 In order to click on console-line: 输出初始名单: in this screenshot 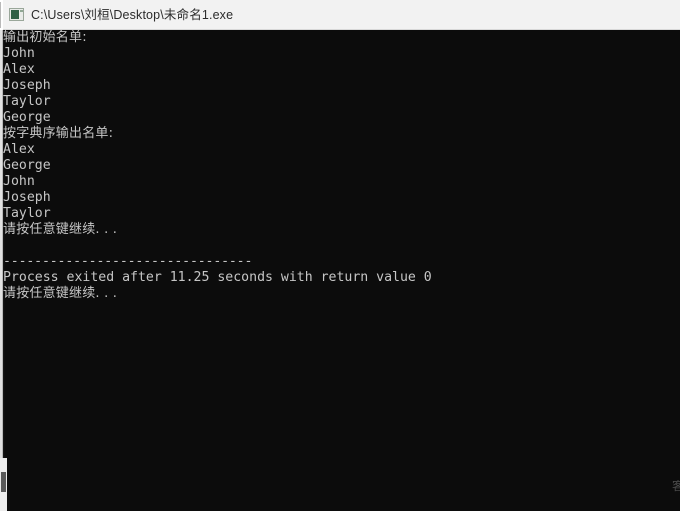, I will do `click(45, 37)`.